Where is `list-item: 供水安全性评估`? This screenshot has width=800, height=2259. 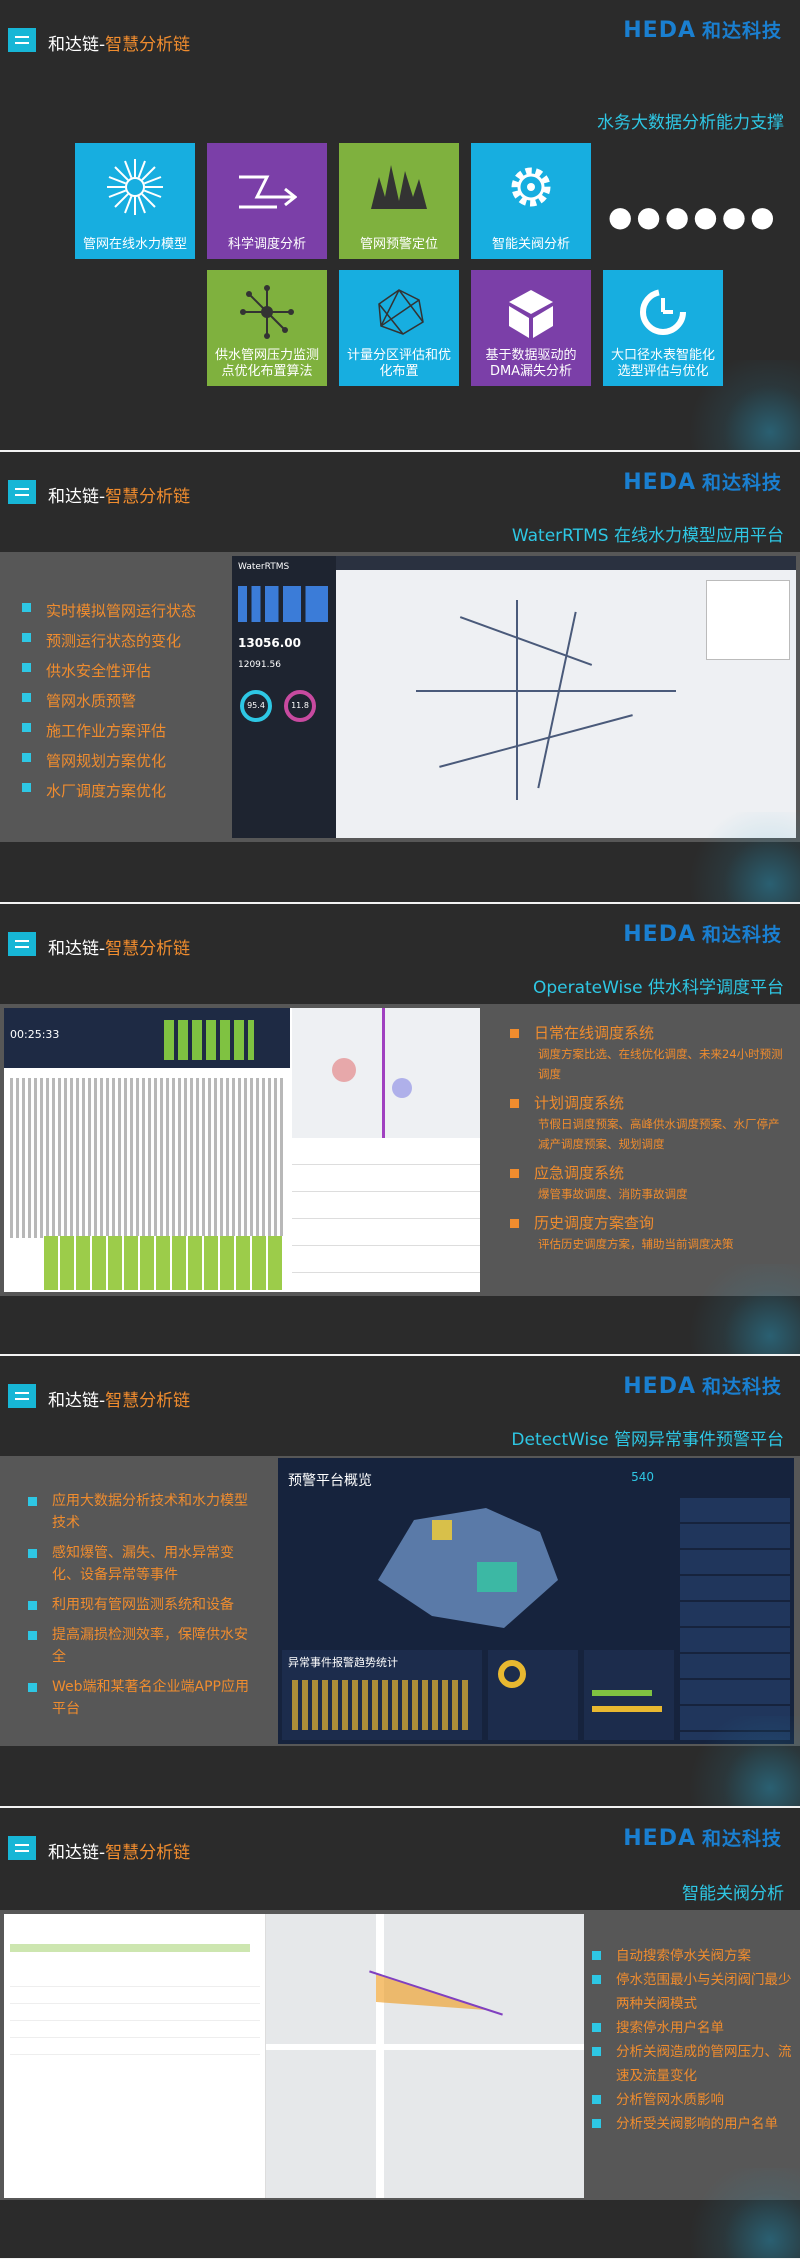
list-item: 供水安全性评估 is located at coordinates (109, 671).